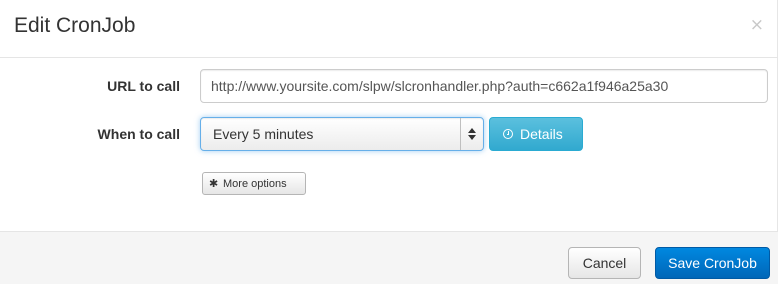 The height and width of the screenshot is (284, 778). What do you see at coordinates (138, 134) in the screenshot?
I see `when-label: When to call` at bounding box center [138, 134].